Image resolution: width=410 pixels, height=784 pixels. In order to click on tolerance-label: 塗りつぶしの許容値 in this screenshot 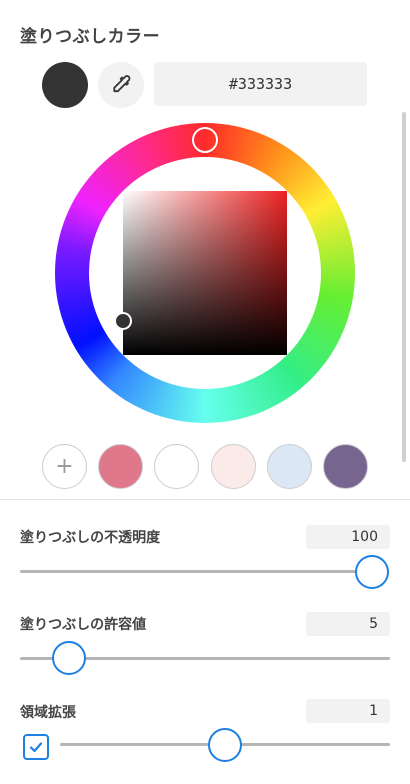, I will do `click(83, 625)`.